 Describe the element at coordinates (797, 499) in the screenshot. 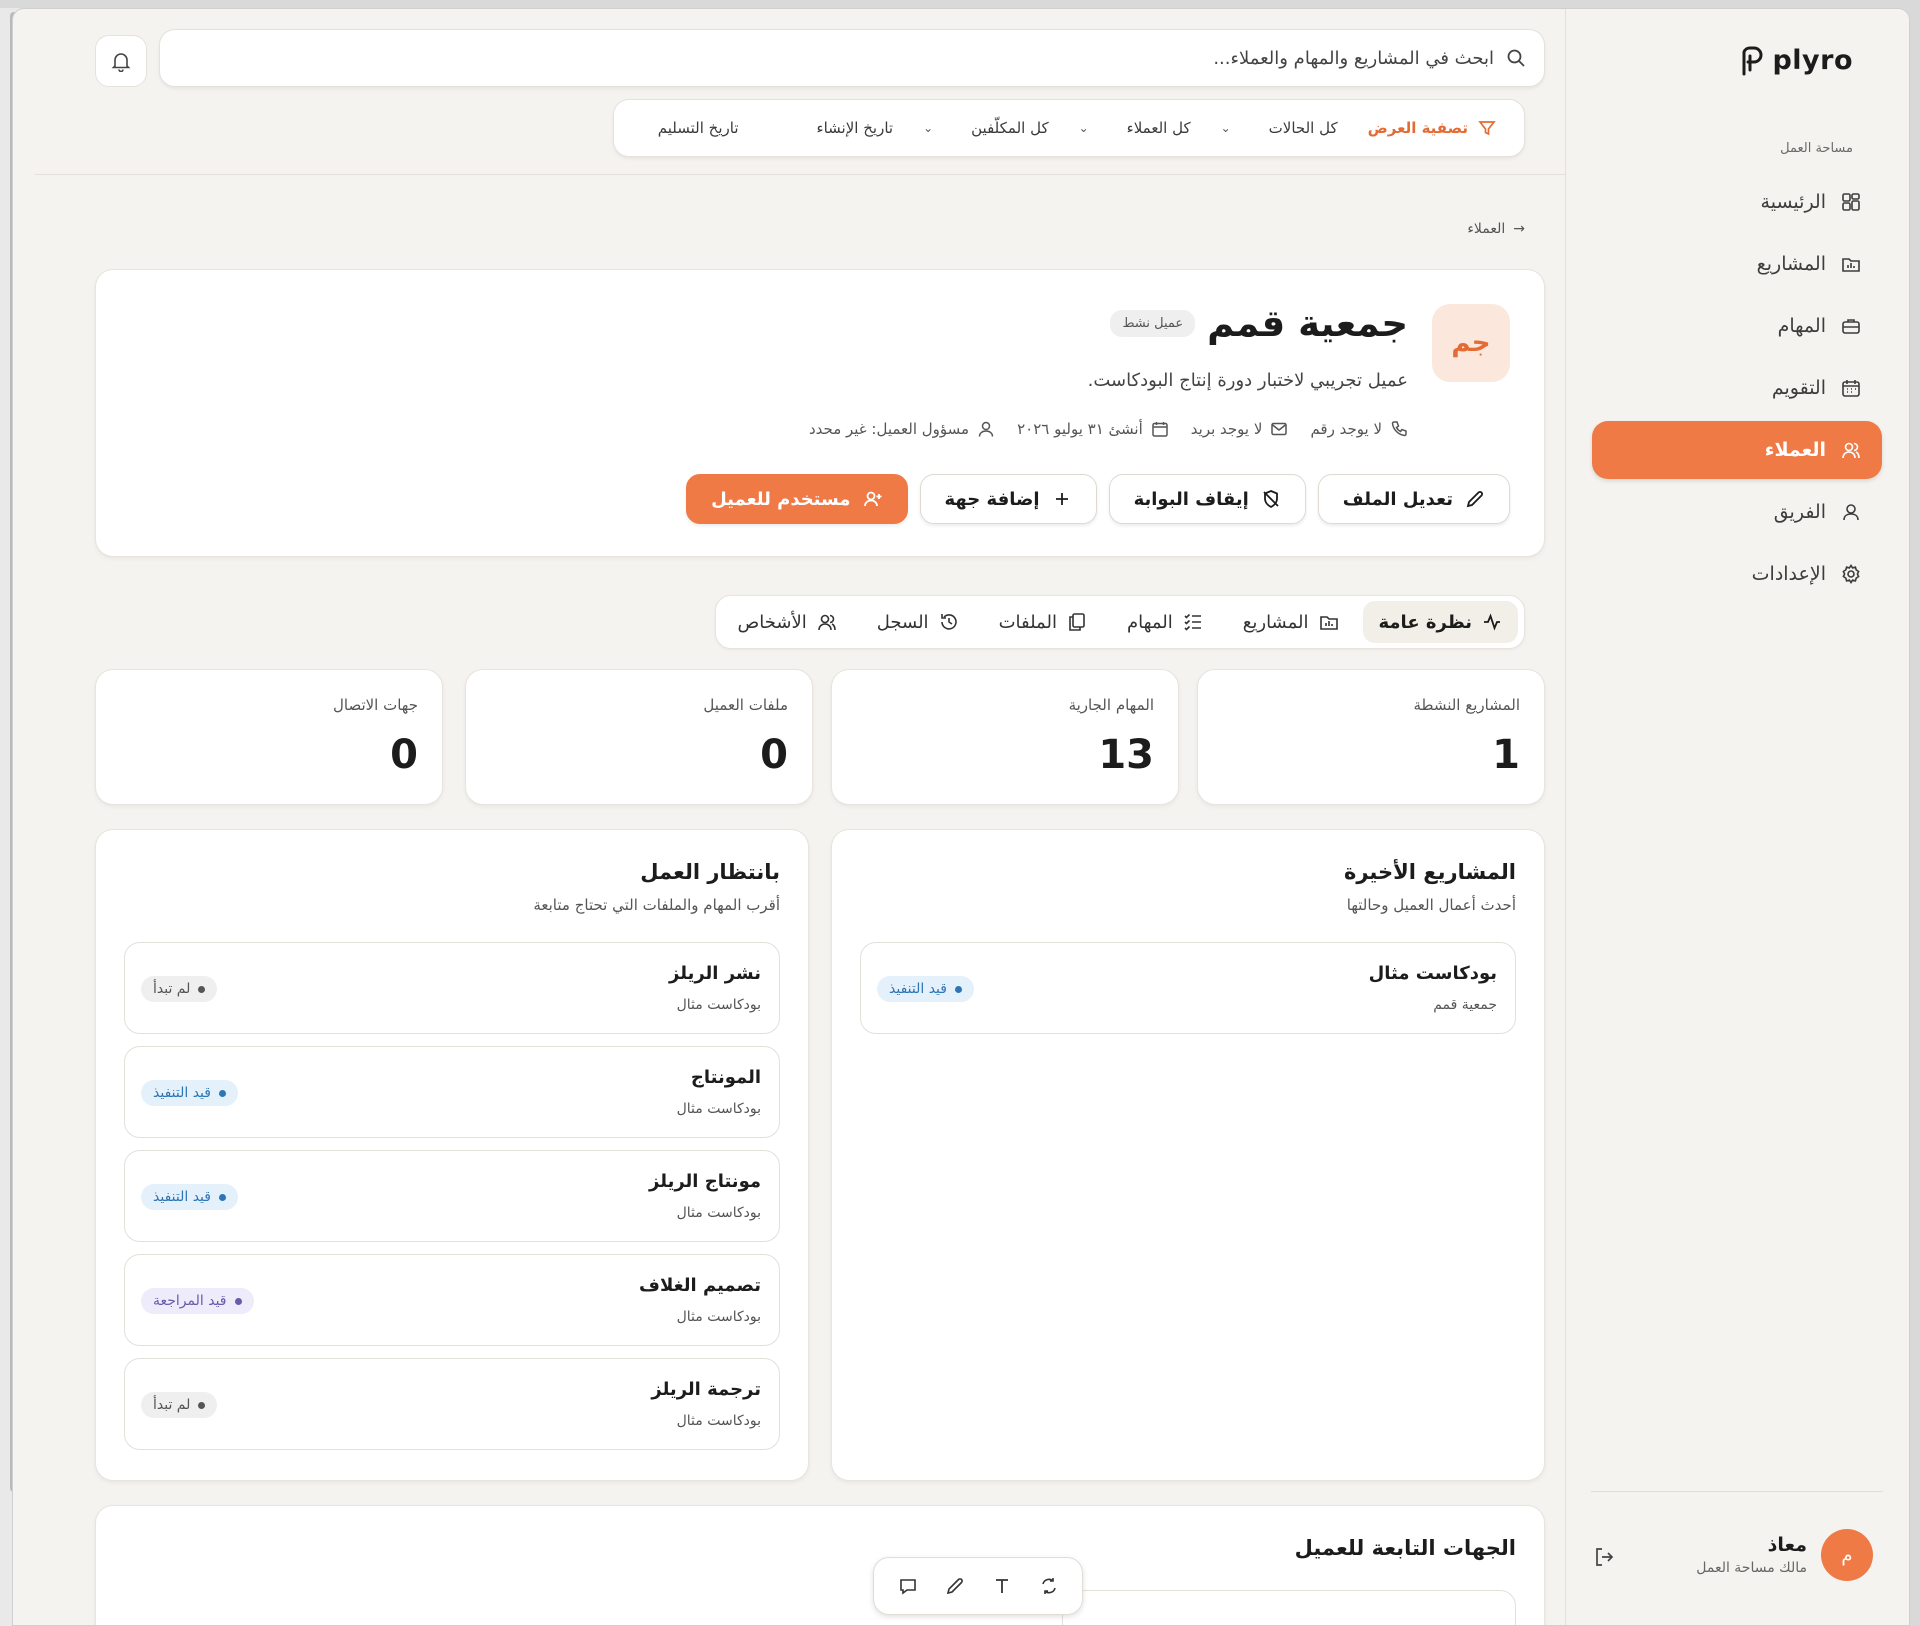

I see `add-client-user-button: مستخدم للعميل` at that location.